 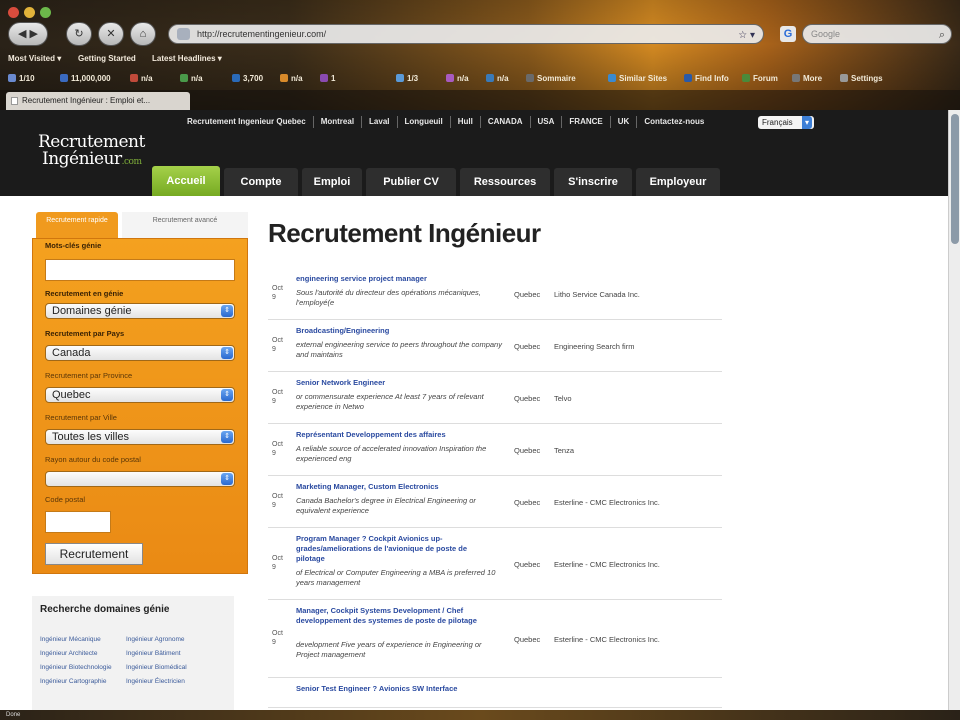 I want to click on toplink-montreal: Montreal, so click(x=338, y=122).